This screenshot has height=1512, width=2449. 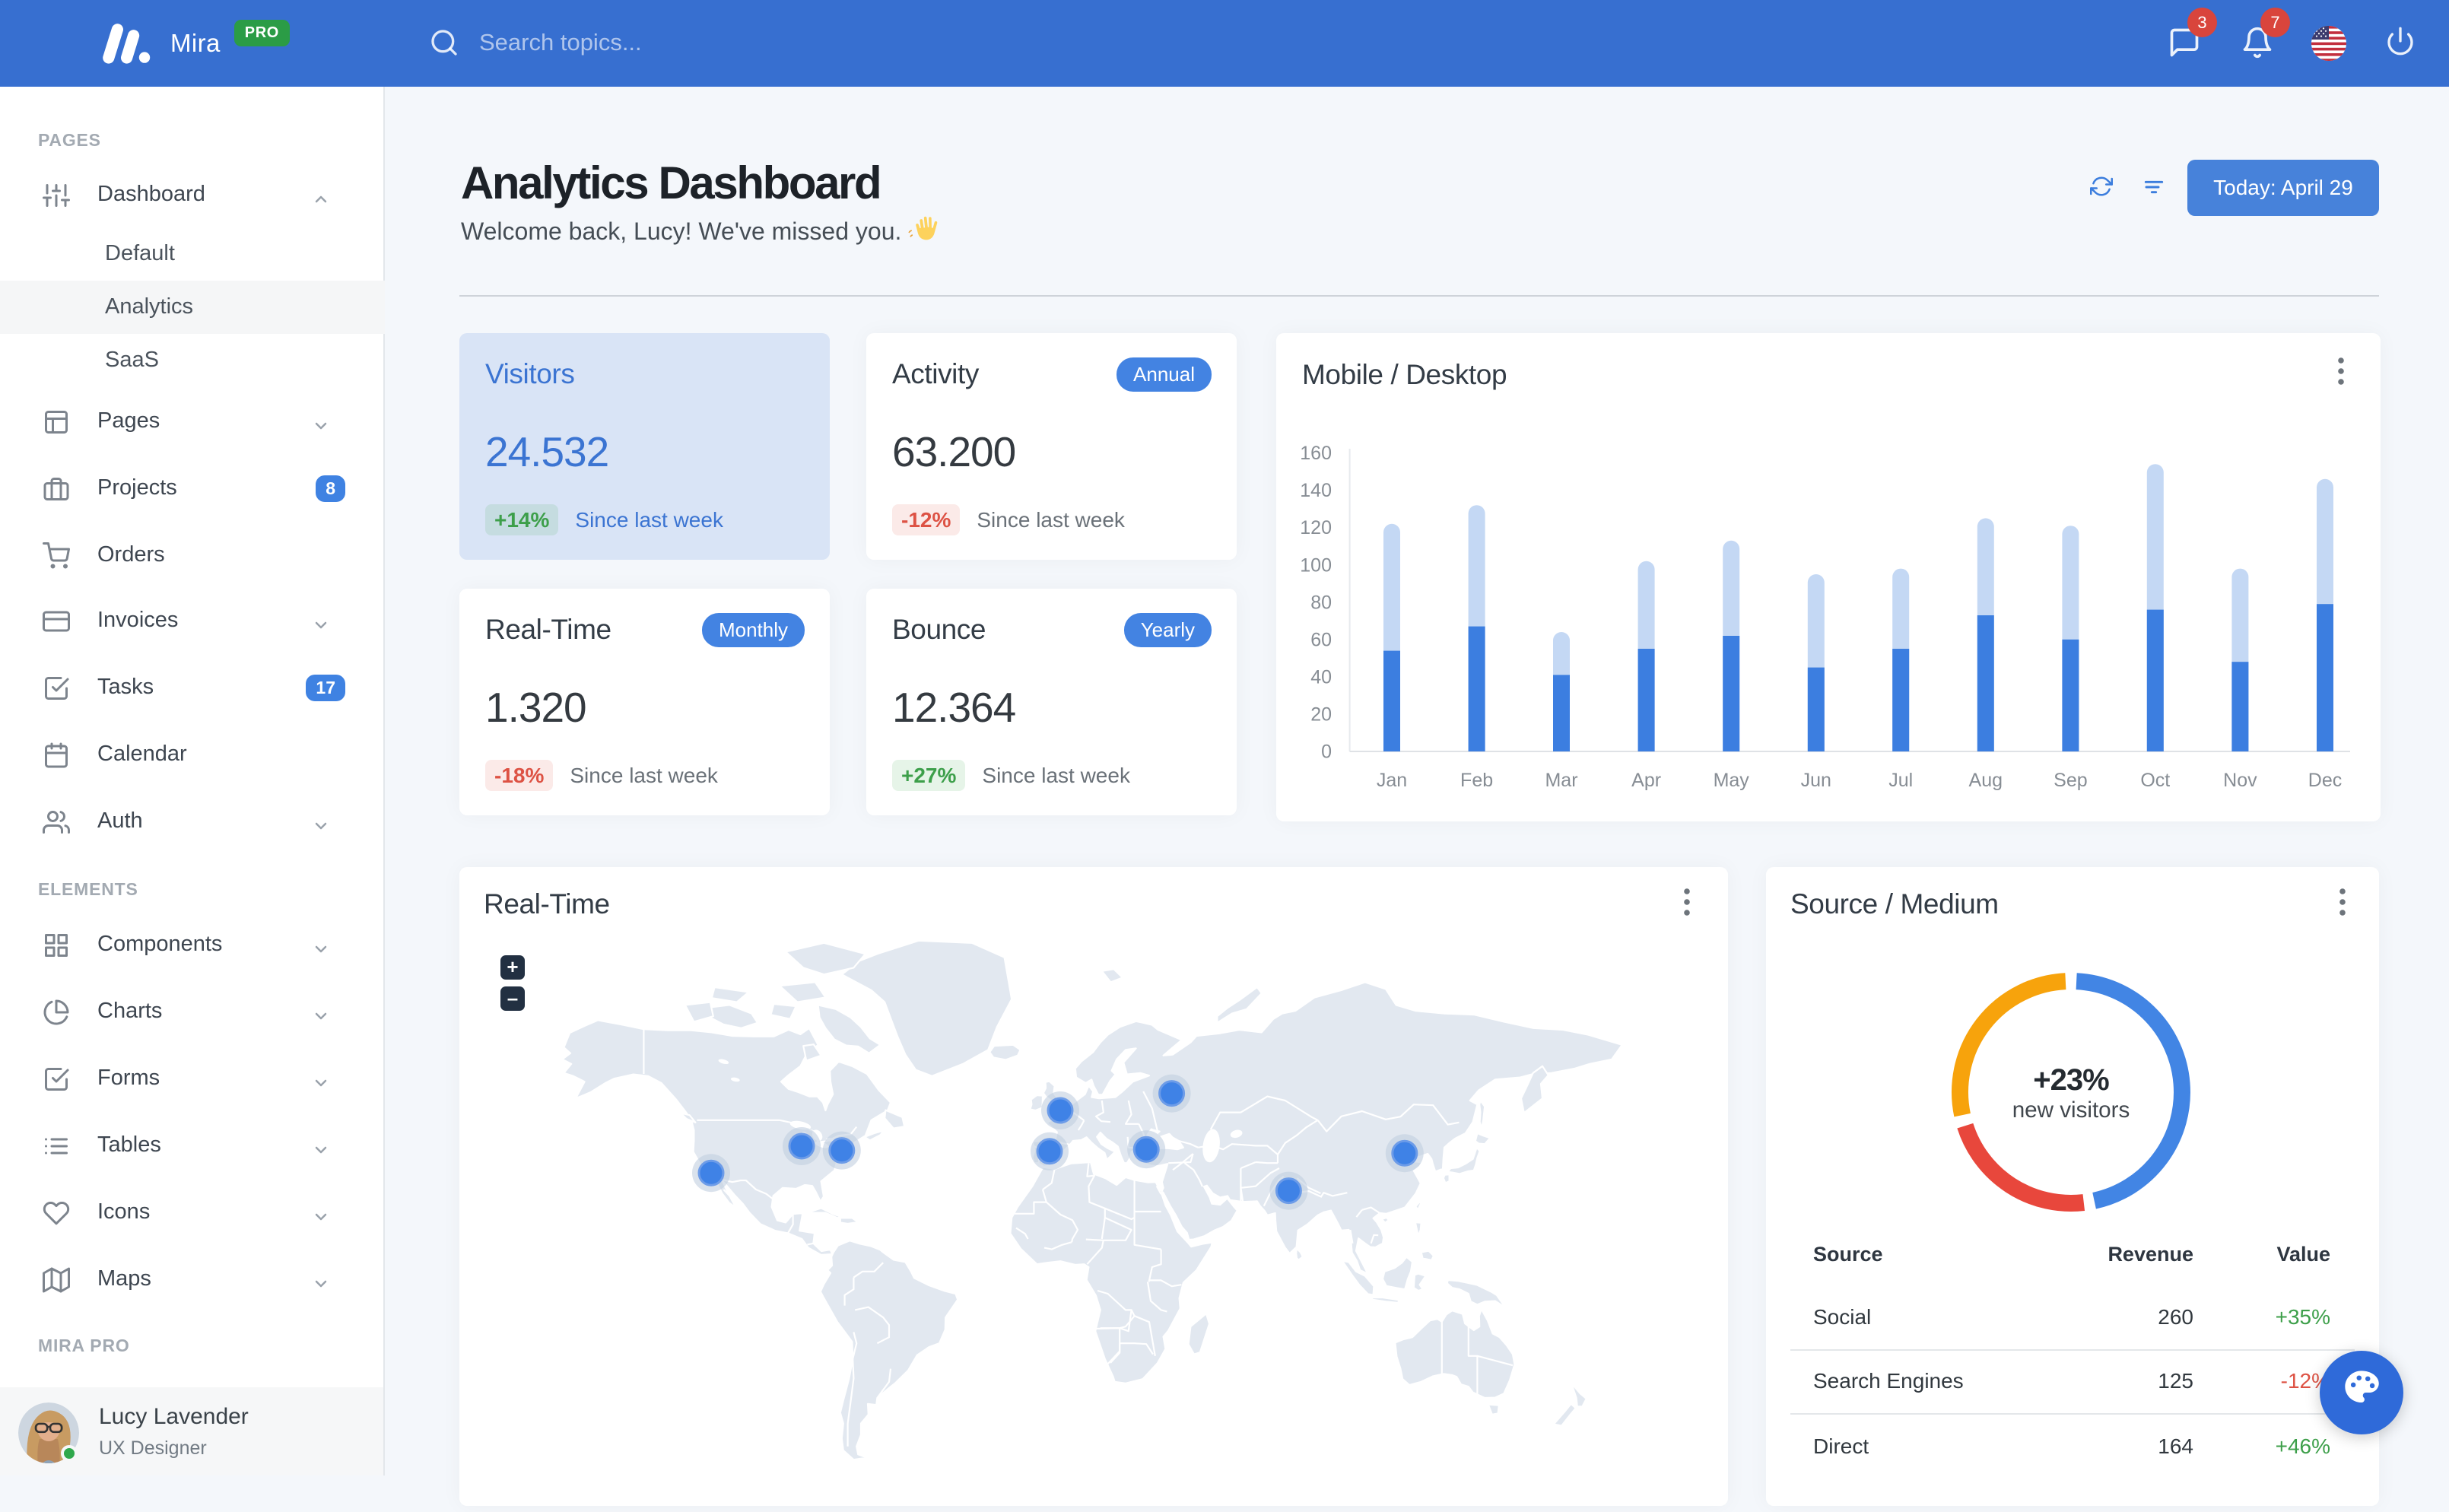 I want to click on svg-text: 160, so click(x=1316, y=454).